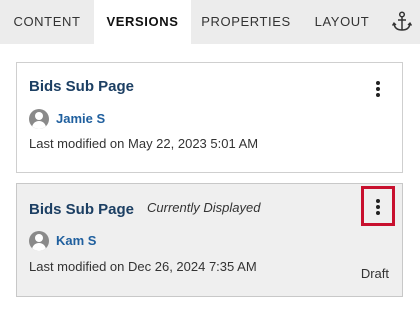 The height and width of the screenshot is (321, 420). Describe the element at coordinates (80, 118) in the screenshot. I see `author-name-link: Jamie S` at that location.